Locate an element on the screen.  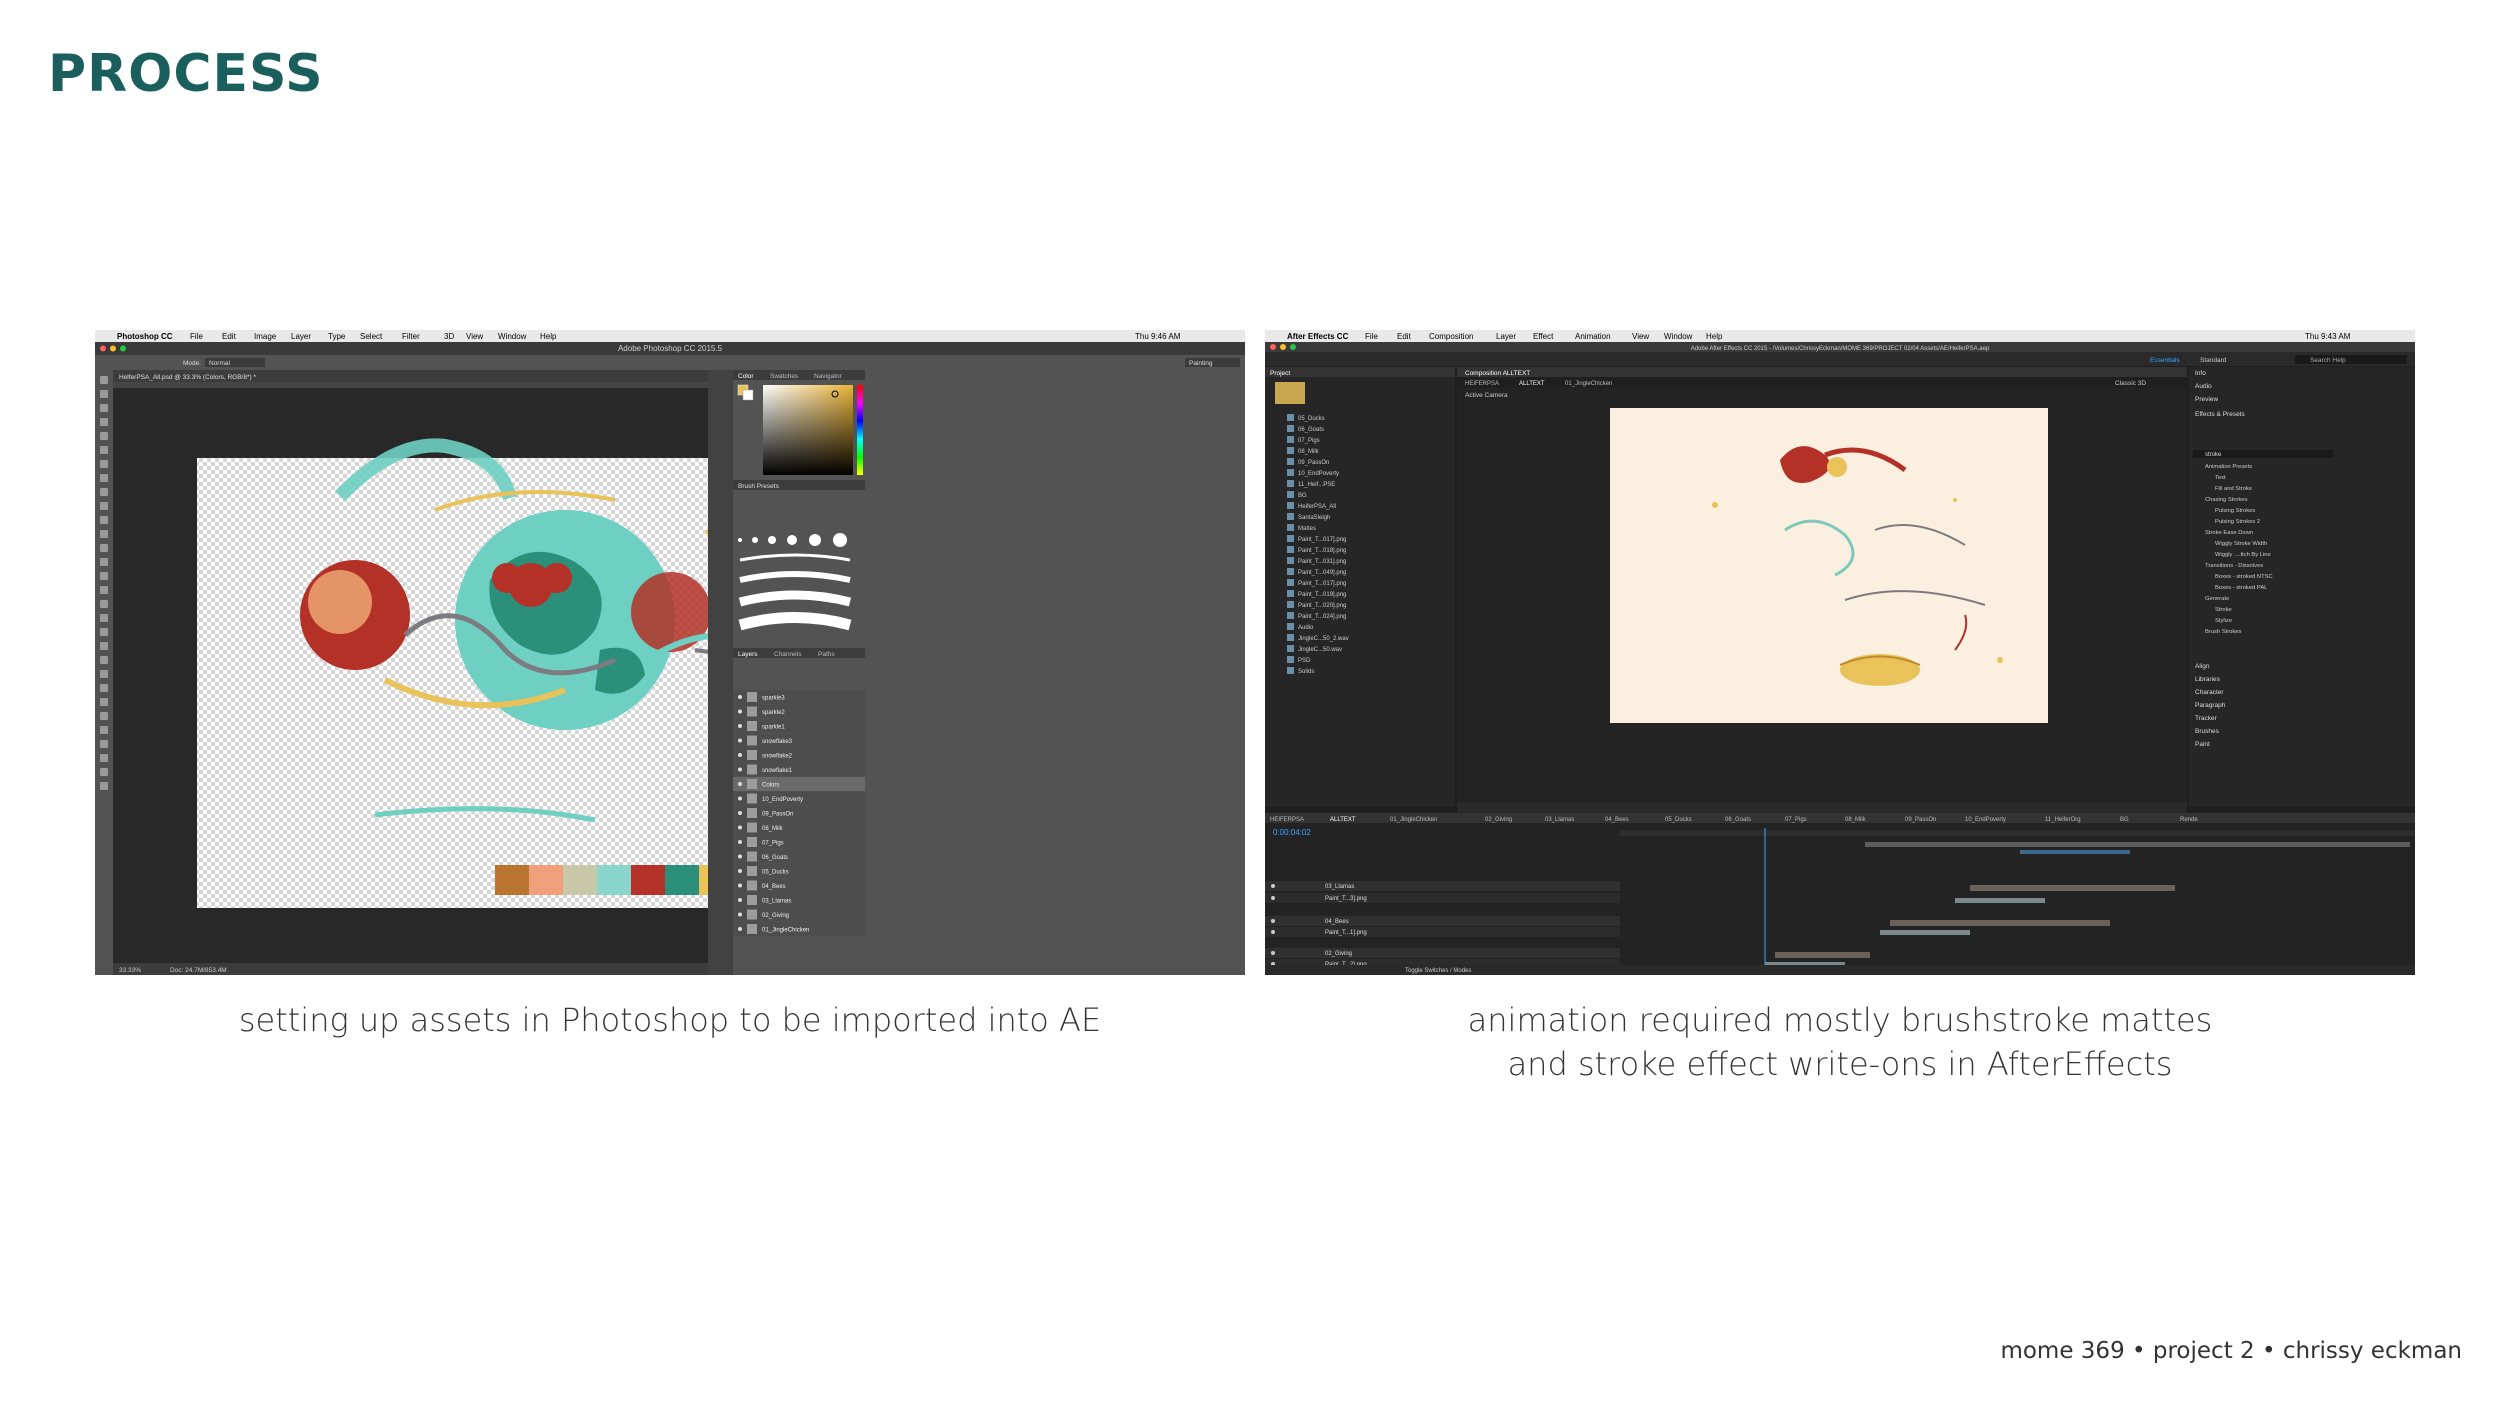
ps-hue-slider is located at coordinates (860, 430).